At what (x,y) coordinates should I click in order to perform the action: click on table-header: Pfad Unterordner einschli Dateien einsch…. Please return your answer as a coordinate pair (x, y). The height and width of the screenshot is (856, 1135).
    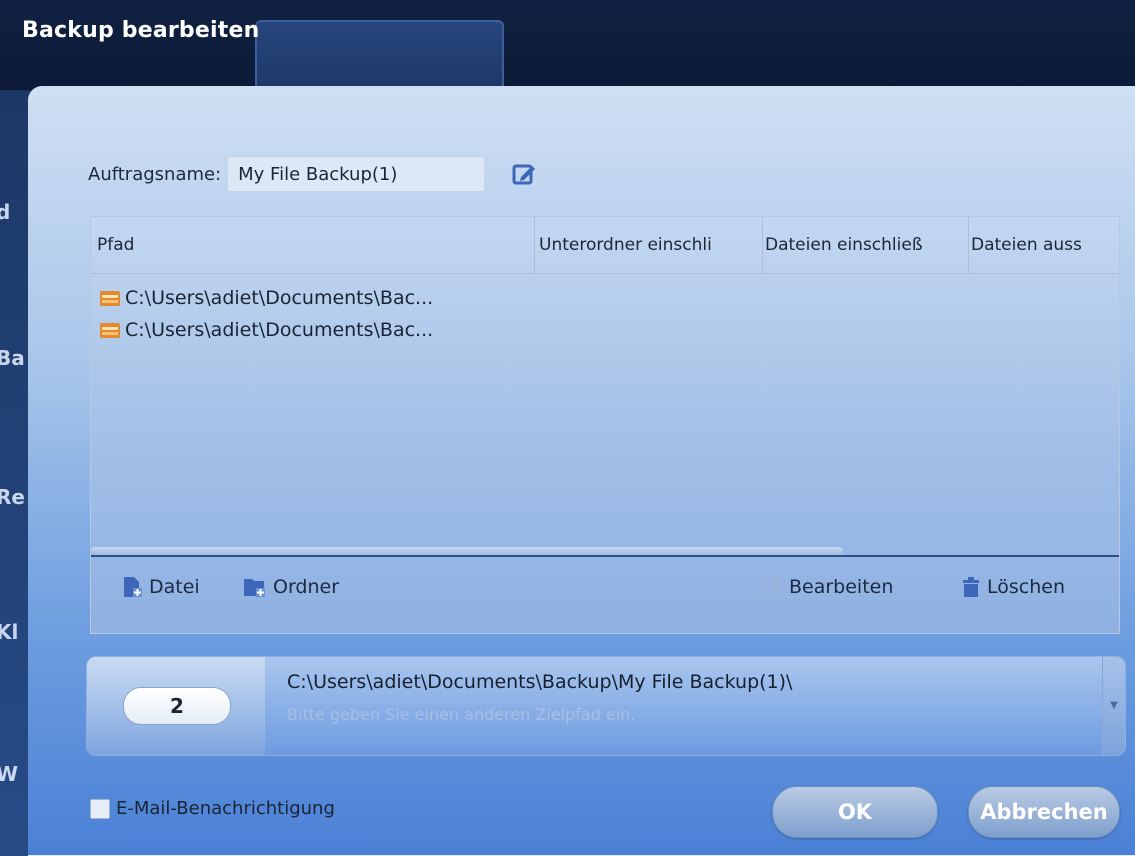
    Looking at the image, I should click on (605, 245).